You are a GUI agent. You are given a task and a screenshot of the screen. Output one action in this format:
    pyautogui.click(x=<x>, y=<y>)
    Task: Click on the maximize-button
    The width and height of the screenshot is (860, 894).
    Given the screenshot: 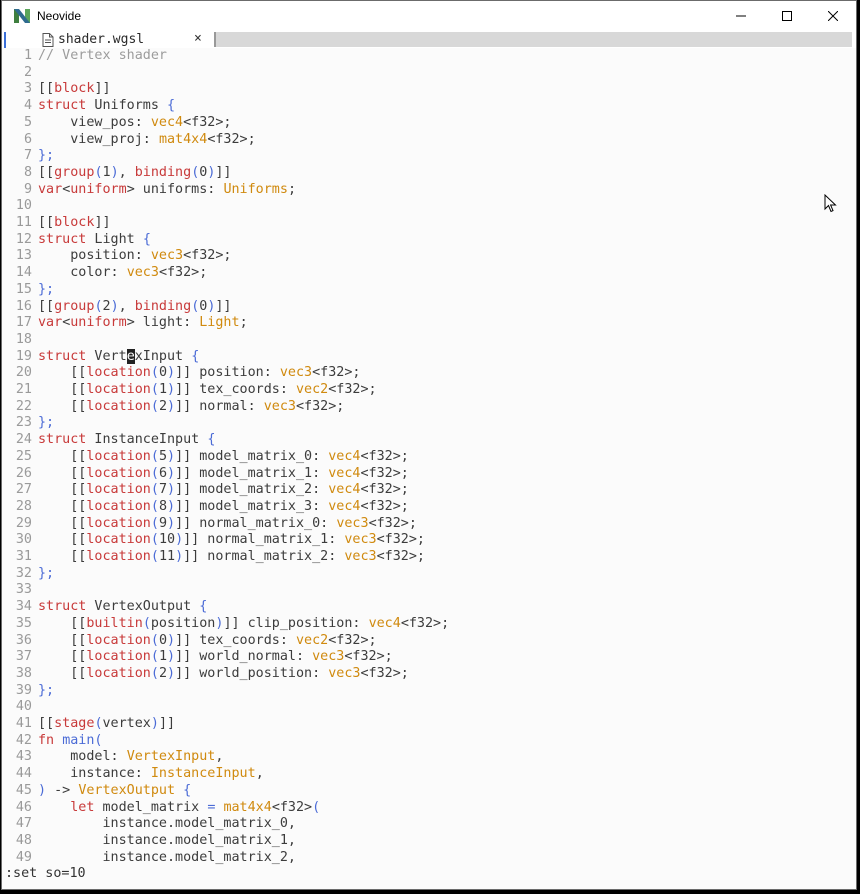 What is the action you would take?
    pyautogui.click(x=787, y=16)
    